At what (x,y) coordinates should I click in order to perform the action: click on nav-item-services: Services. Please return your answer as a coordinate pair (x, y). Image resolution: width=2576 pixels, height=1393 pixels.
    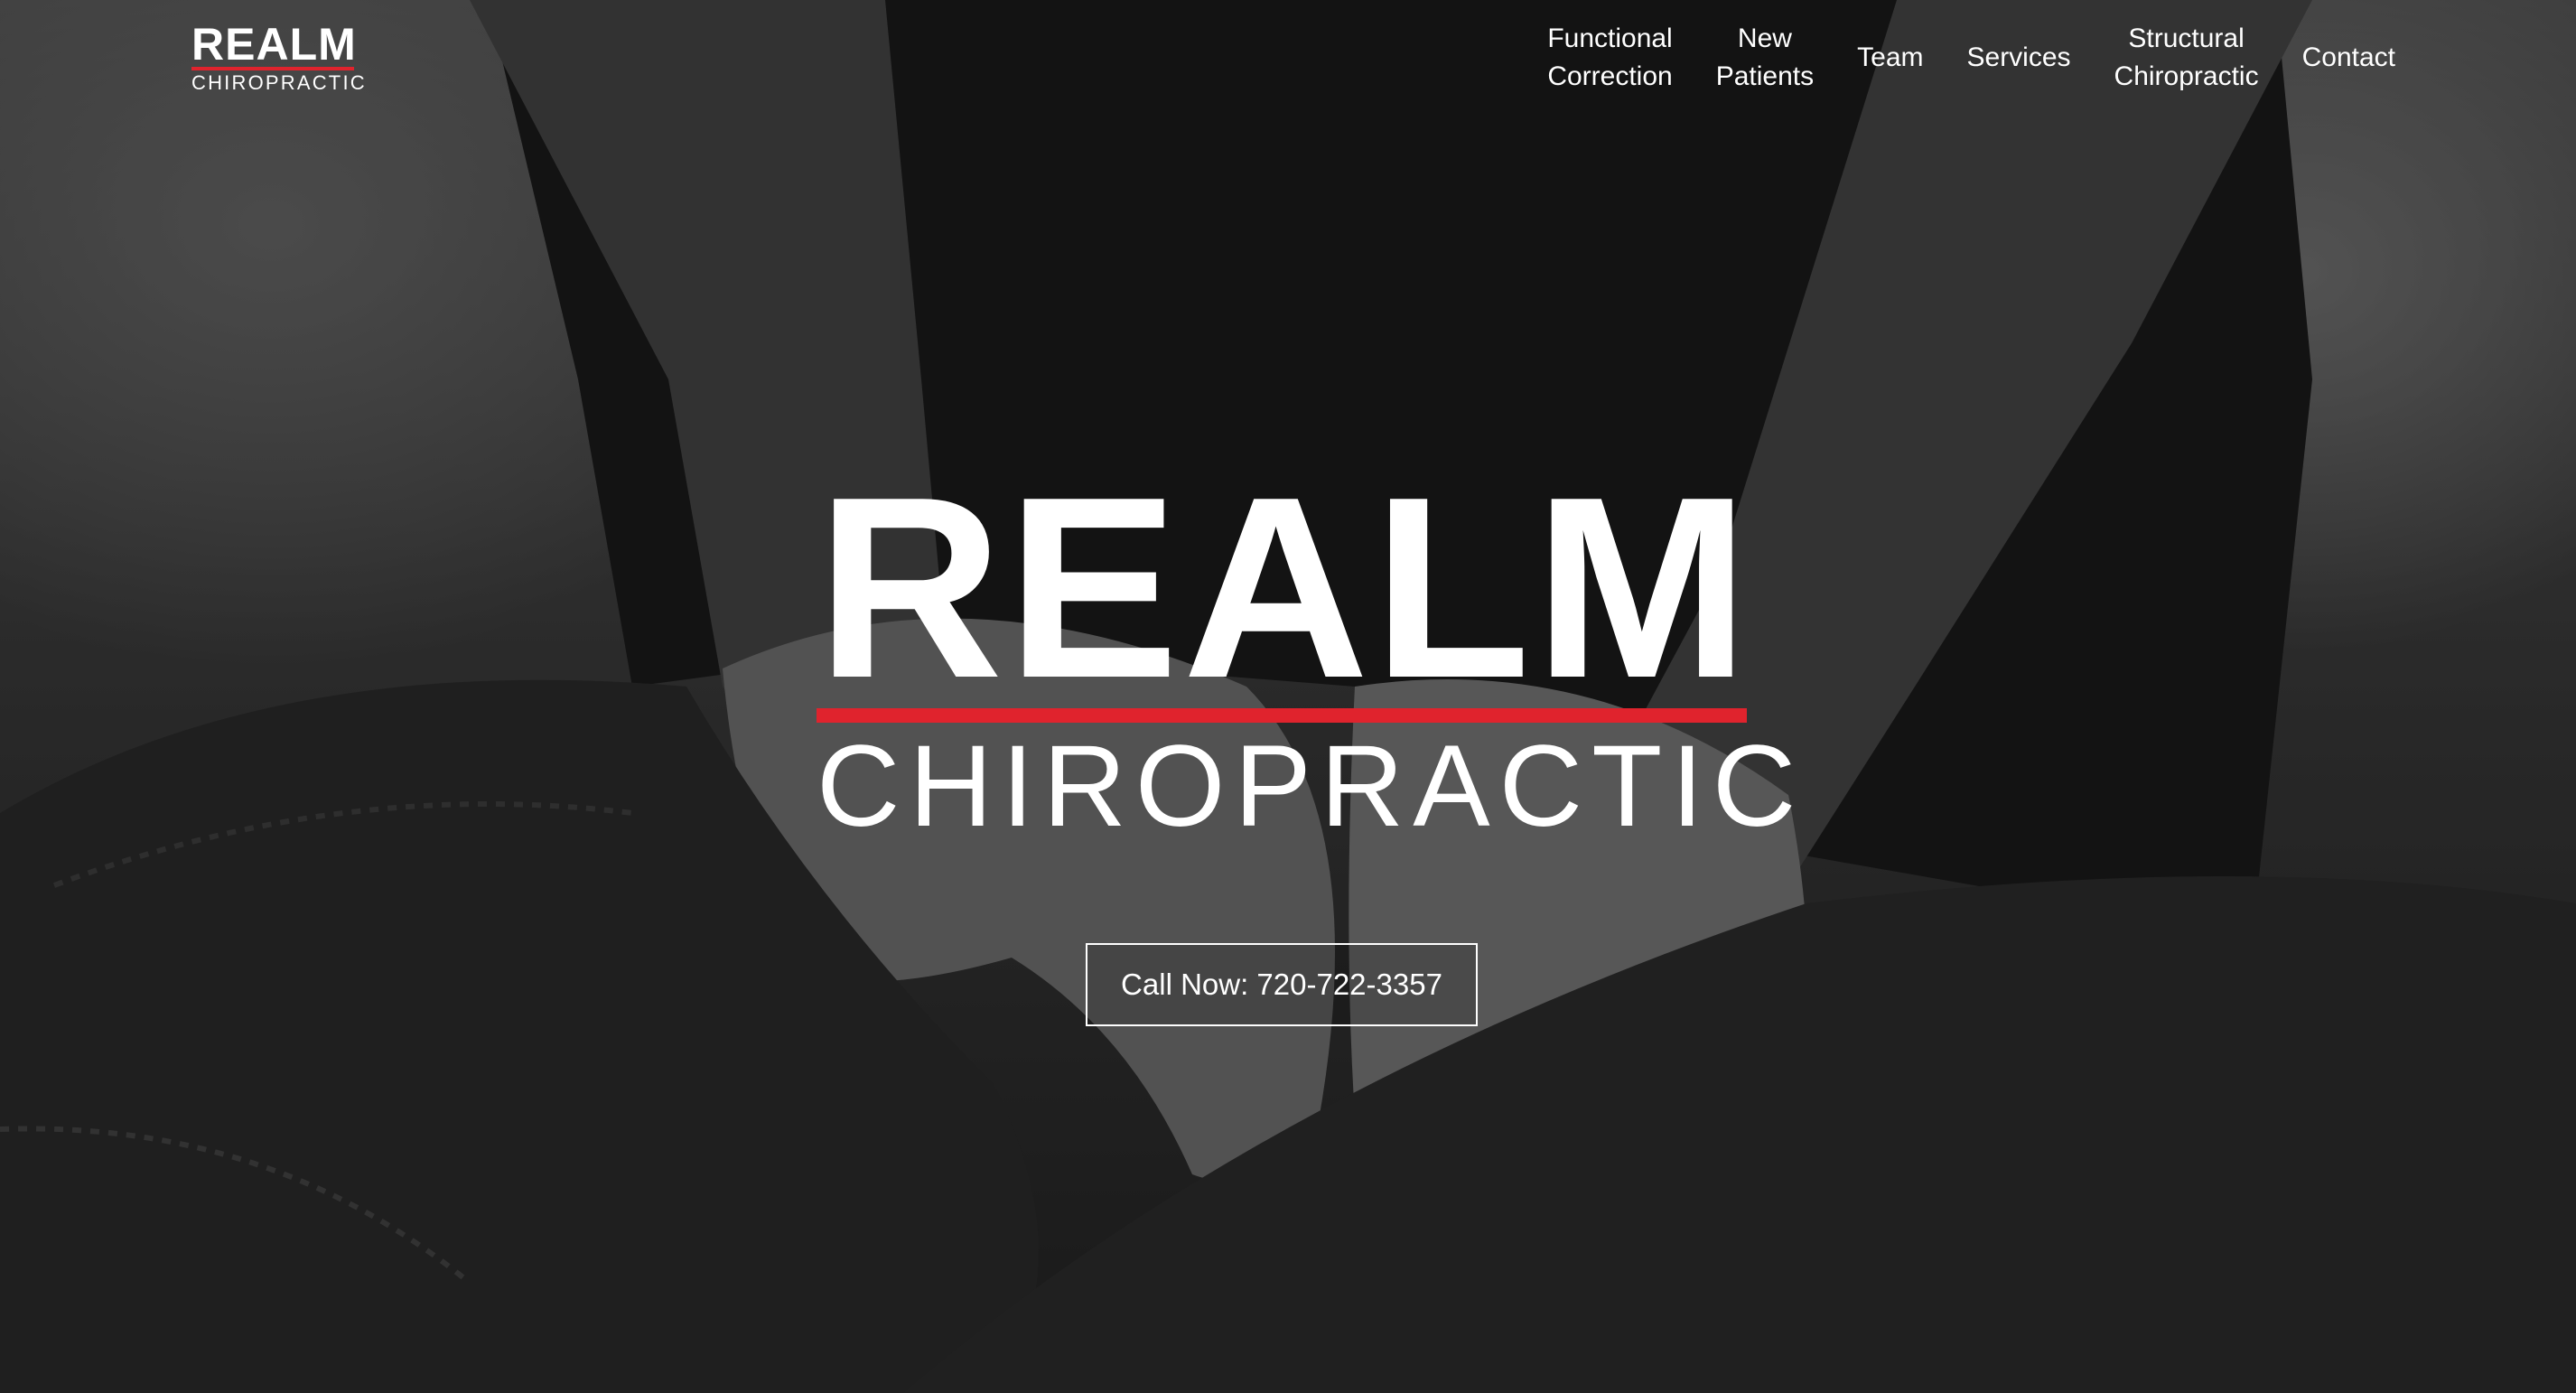
    Looking at the image, I should click on (2019, 58).